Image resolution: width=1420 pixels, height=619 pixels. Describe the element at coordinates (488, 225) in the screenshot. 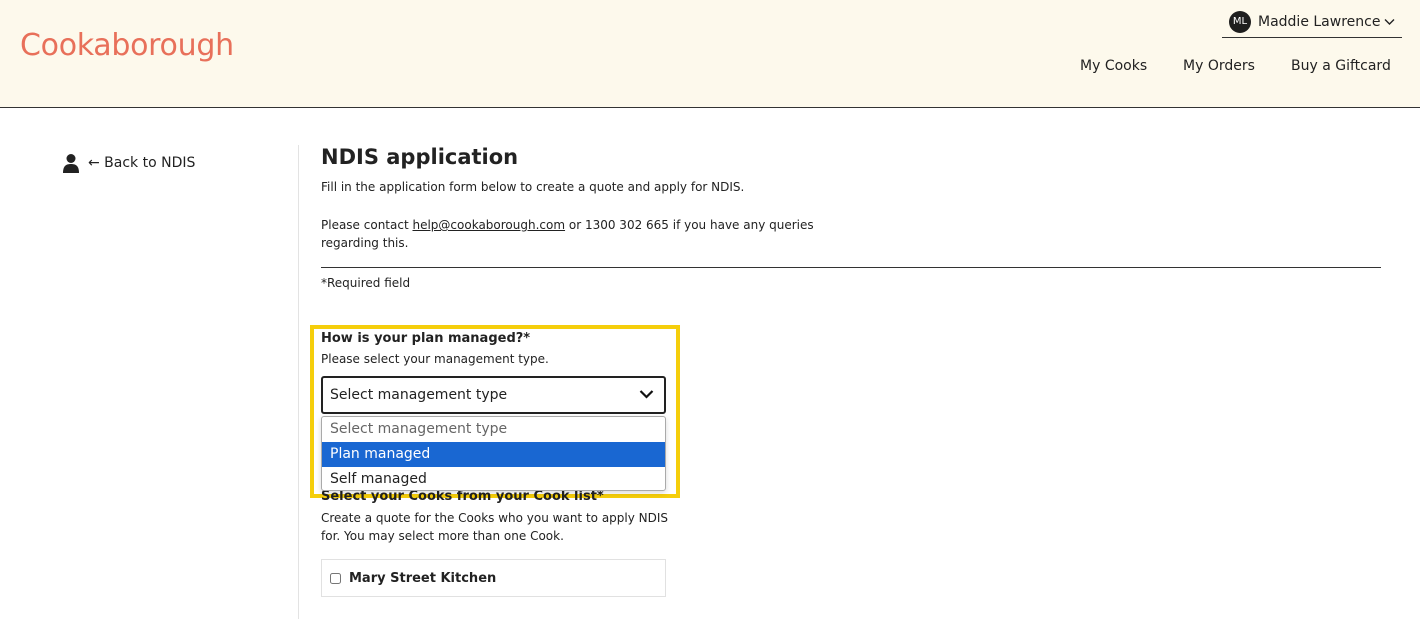

I see `help-email-link: help@cookaborough.com` at that location.